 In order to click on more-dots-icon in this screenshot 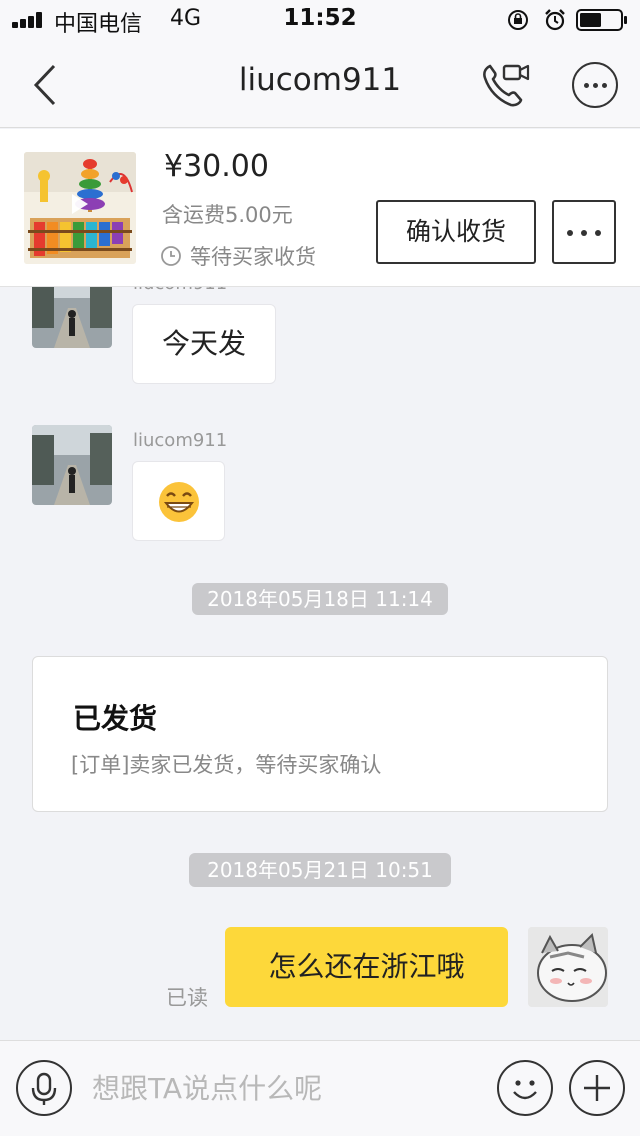, I will do `click(595, 85)`.